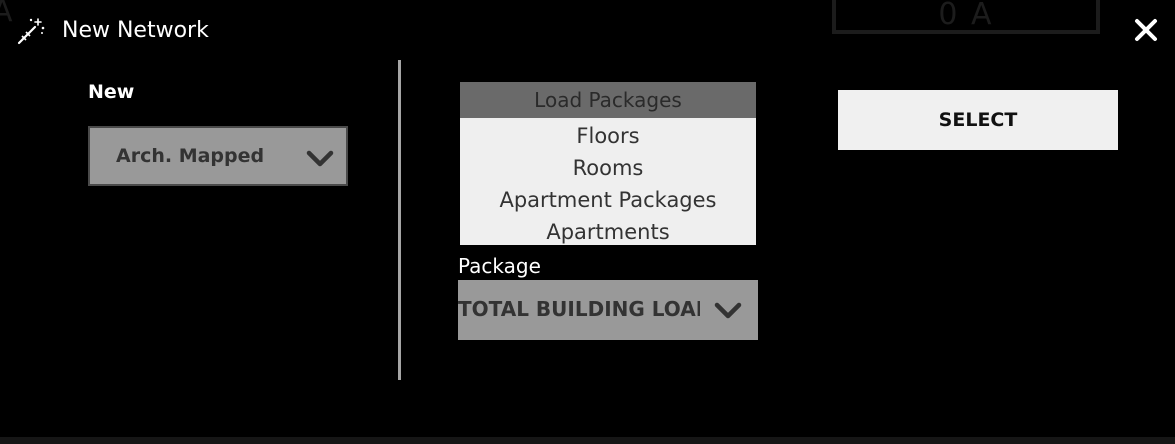 The image size is (1175, 444). I want to click on new-label: New, so click(111, 92).